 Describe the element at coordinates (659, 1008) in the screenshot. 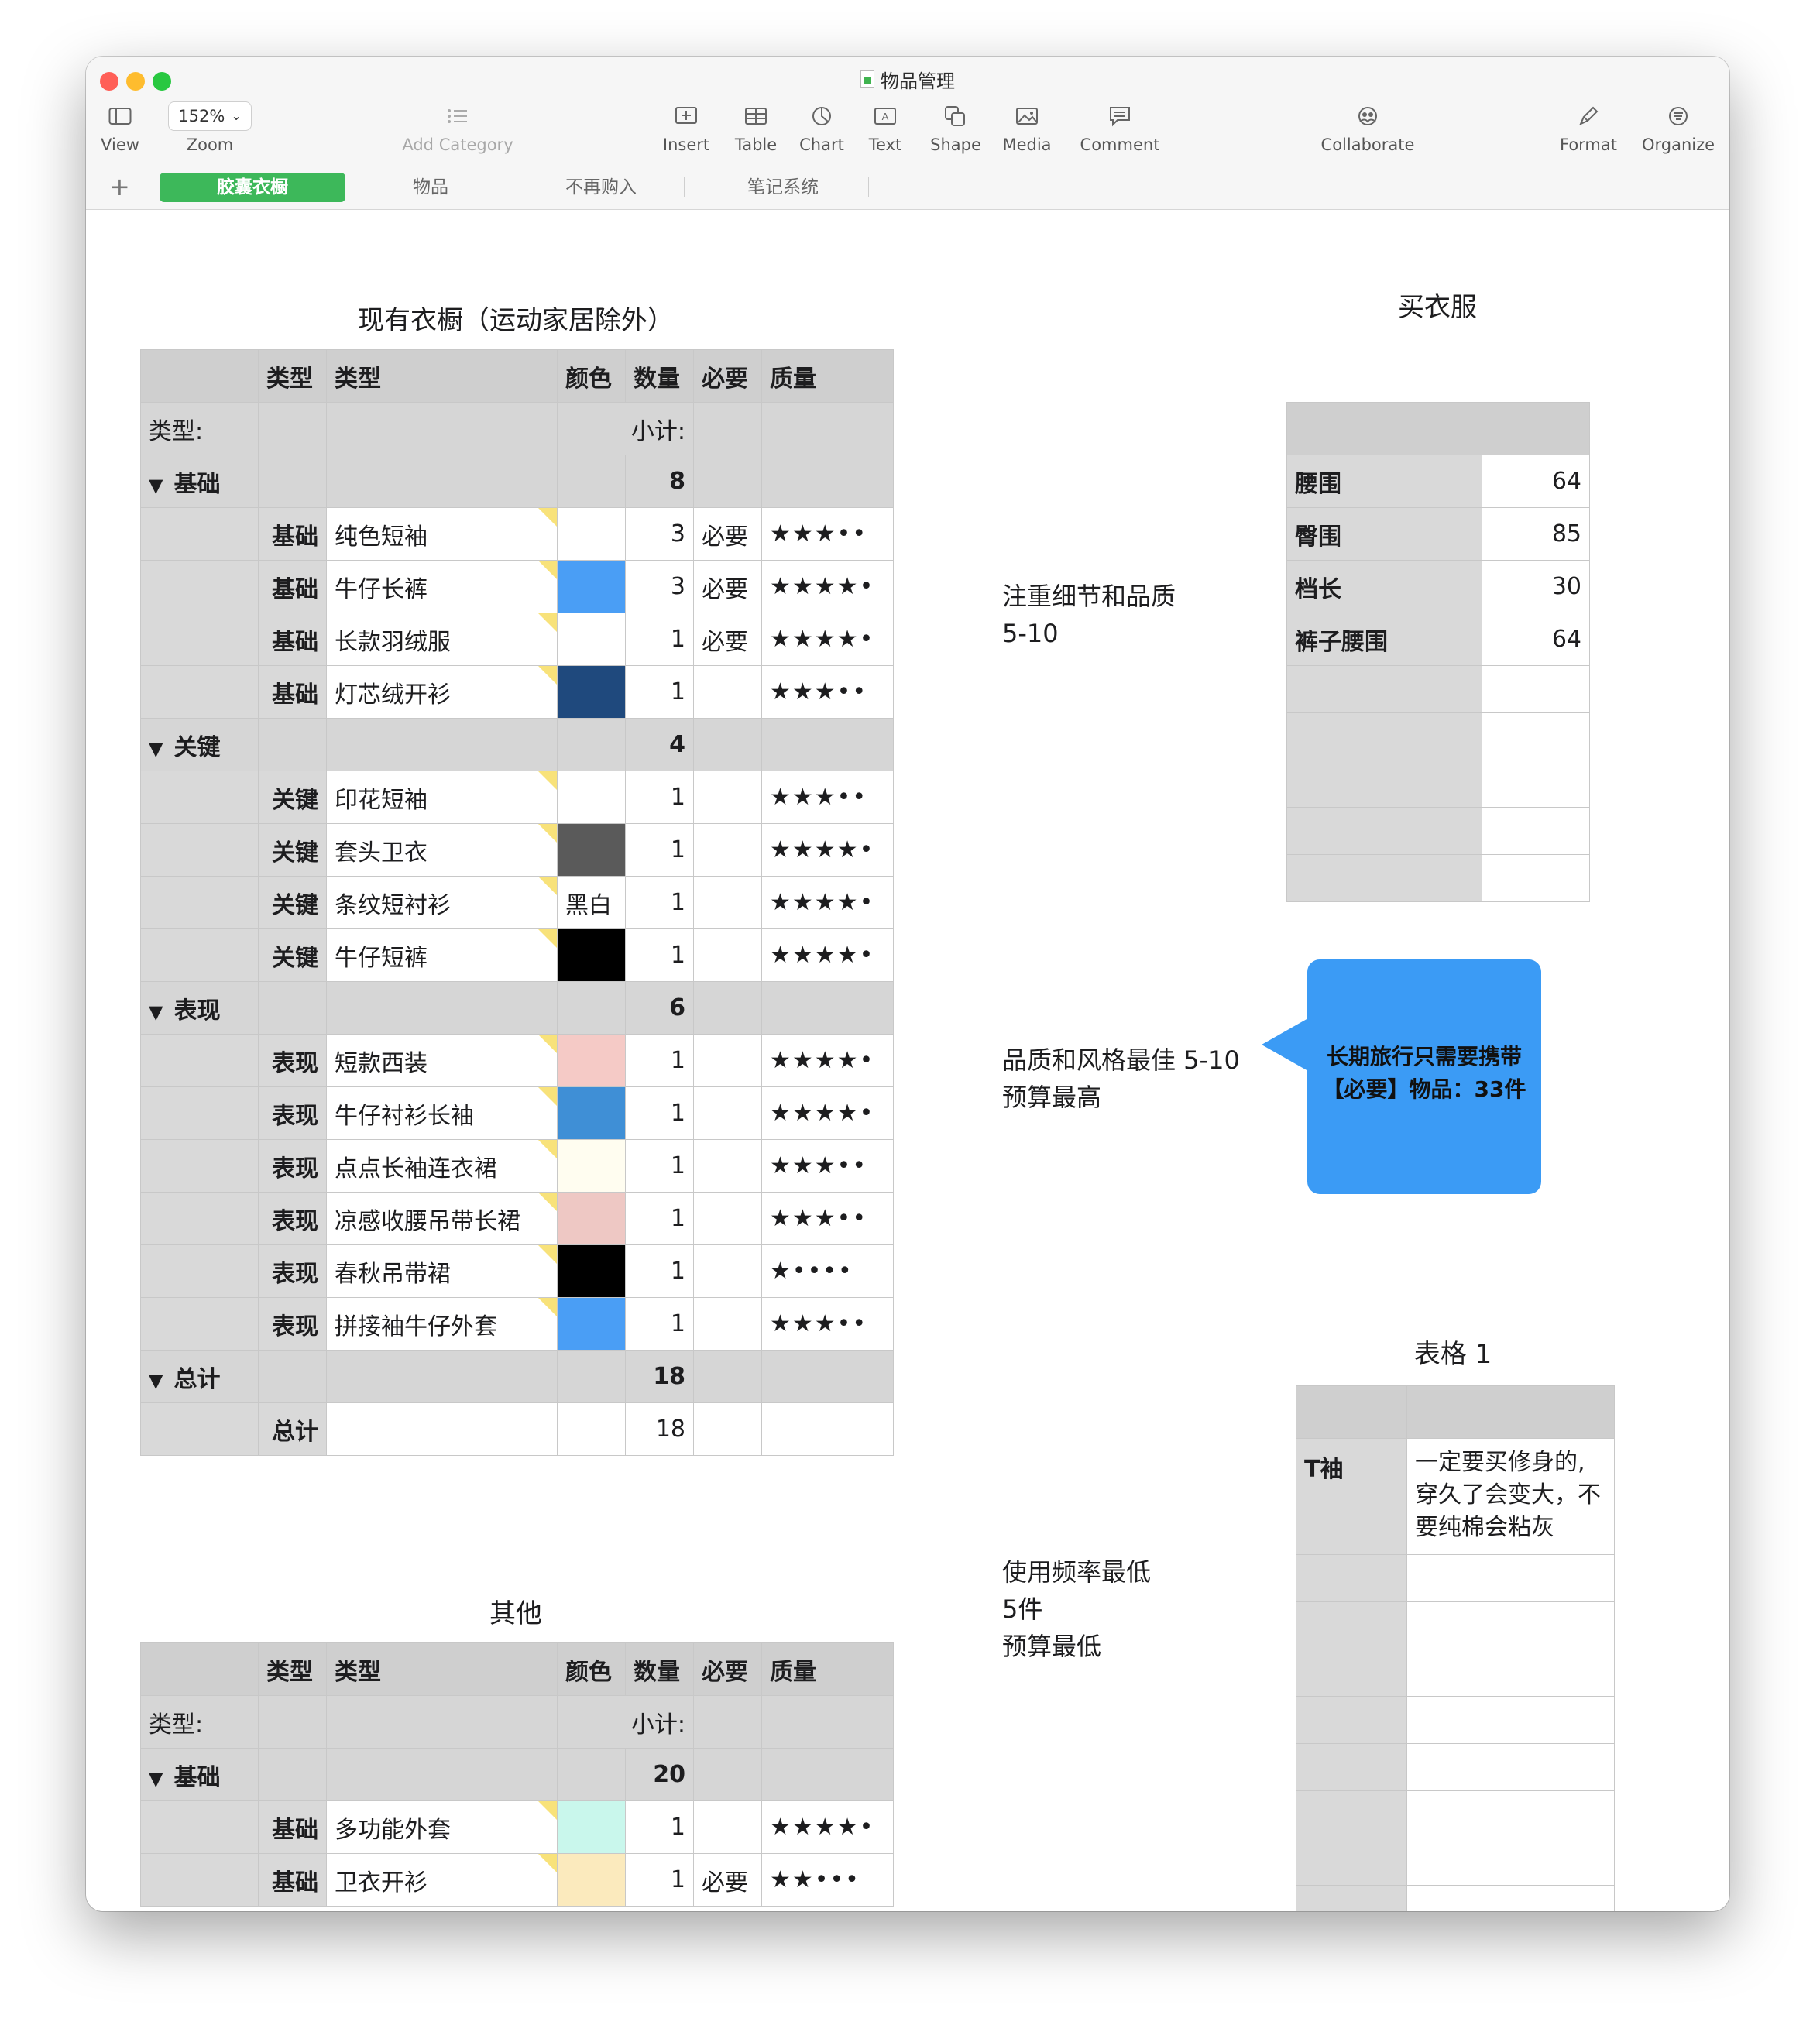

I see `group-subtotal-cell: 6` at that location.